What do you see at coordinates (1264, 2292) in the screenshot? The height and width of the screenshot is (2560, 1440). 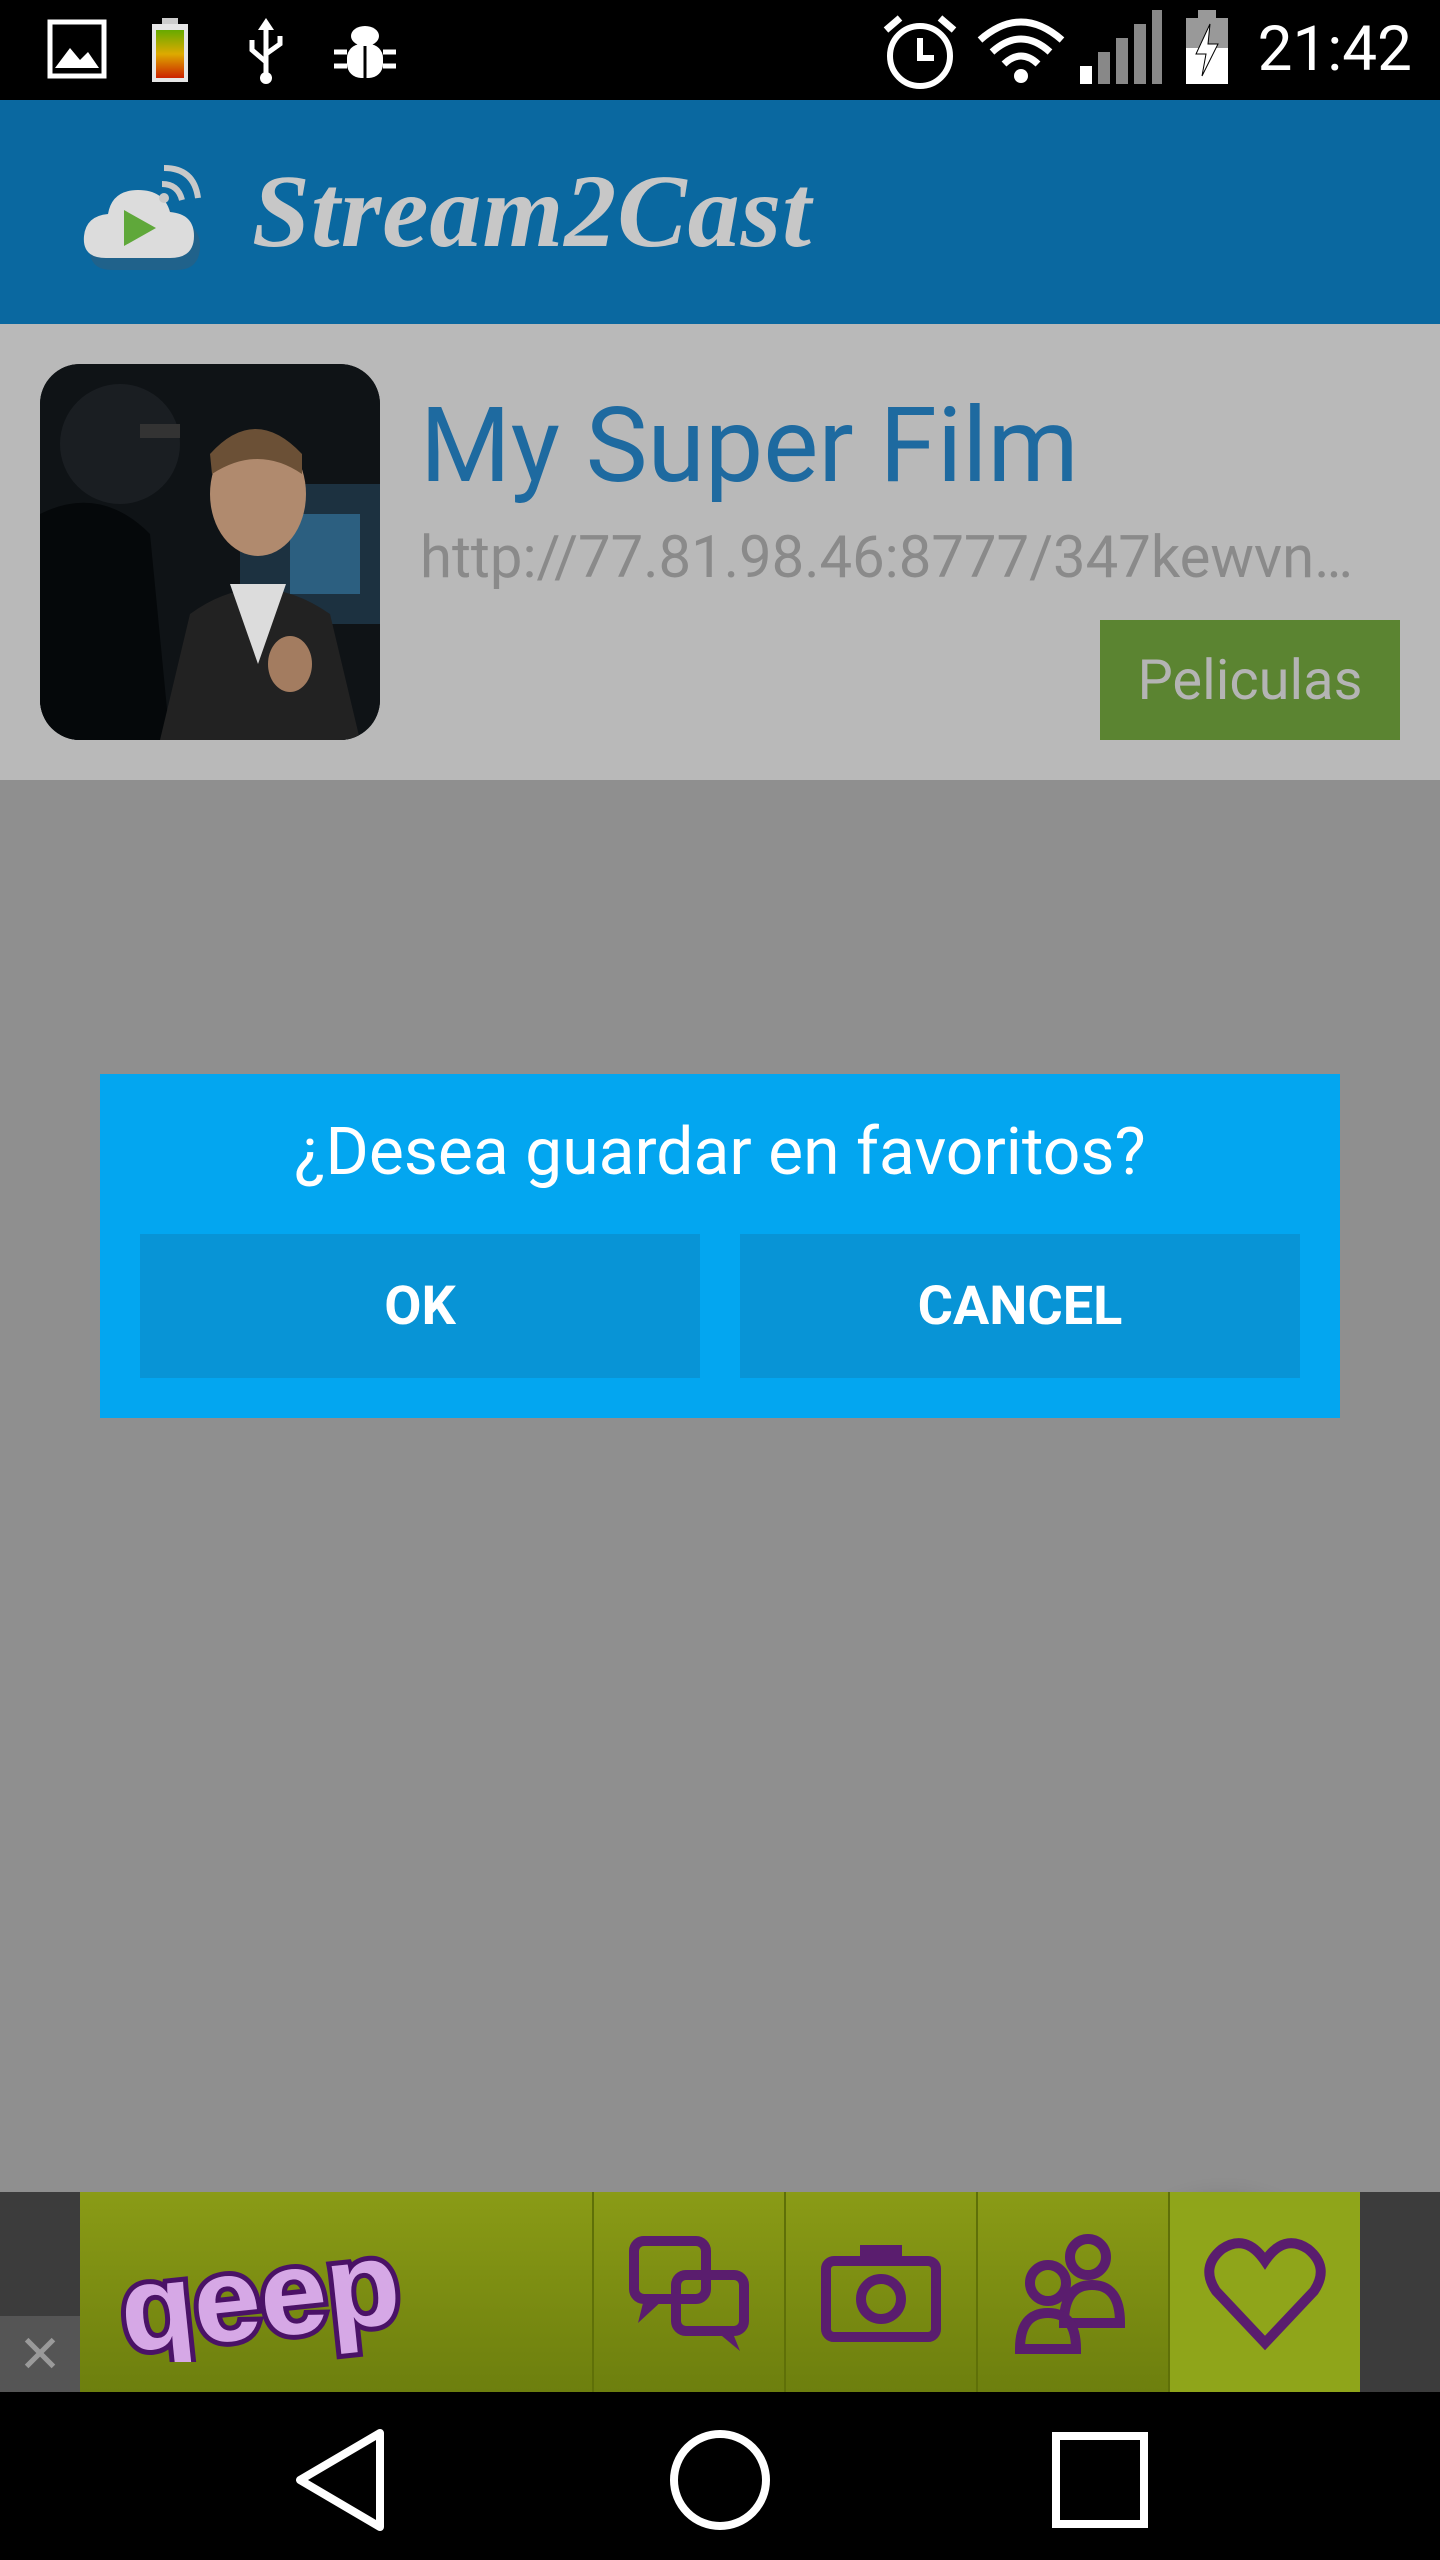 I see `heart-icon` at bounding box center [1264, 2292].